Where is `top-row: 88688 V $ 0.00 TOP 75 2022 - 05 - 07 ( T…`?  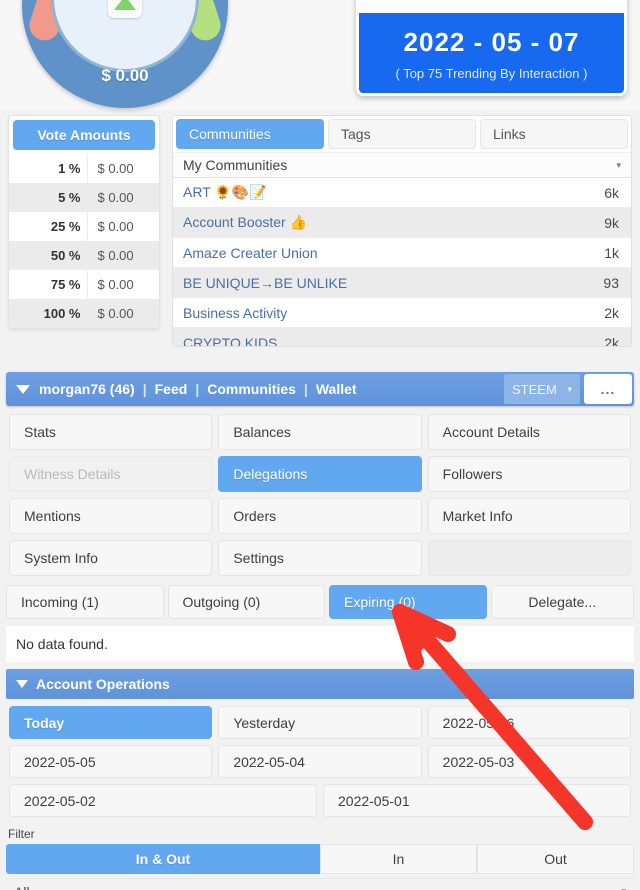
top-row: 88688 V $ 0.00 TOP 75 2022 - 05 - 07 ( T… is located at coordinates (320, 55).